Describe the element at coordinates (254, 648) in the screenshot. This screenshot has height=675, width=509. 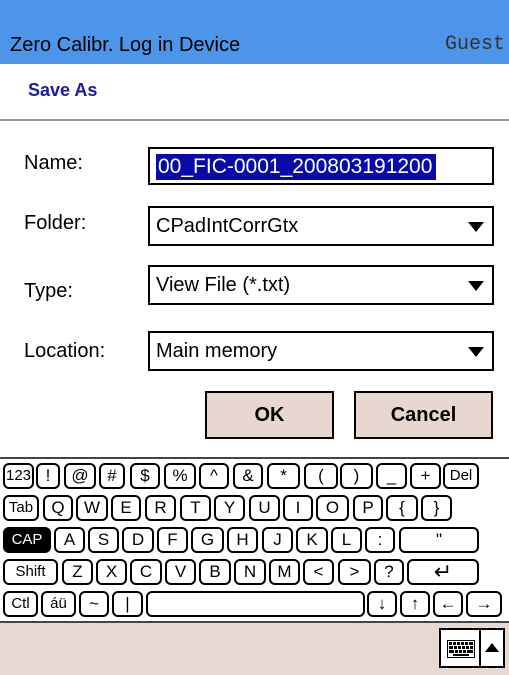
I see `bottom-bar` at that location.